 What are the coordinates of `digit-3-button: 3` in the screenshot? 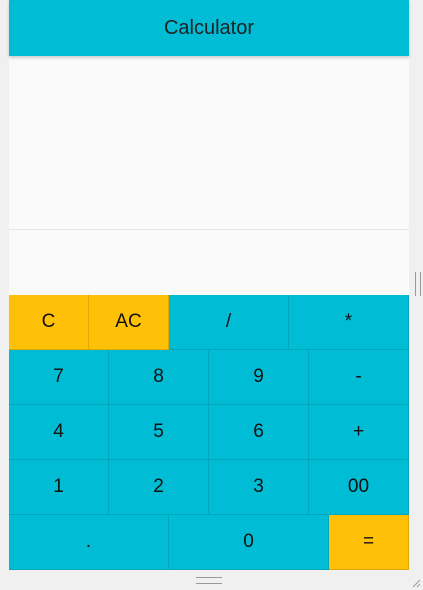 It's located at (259, 487).